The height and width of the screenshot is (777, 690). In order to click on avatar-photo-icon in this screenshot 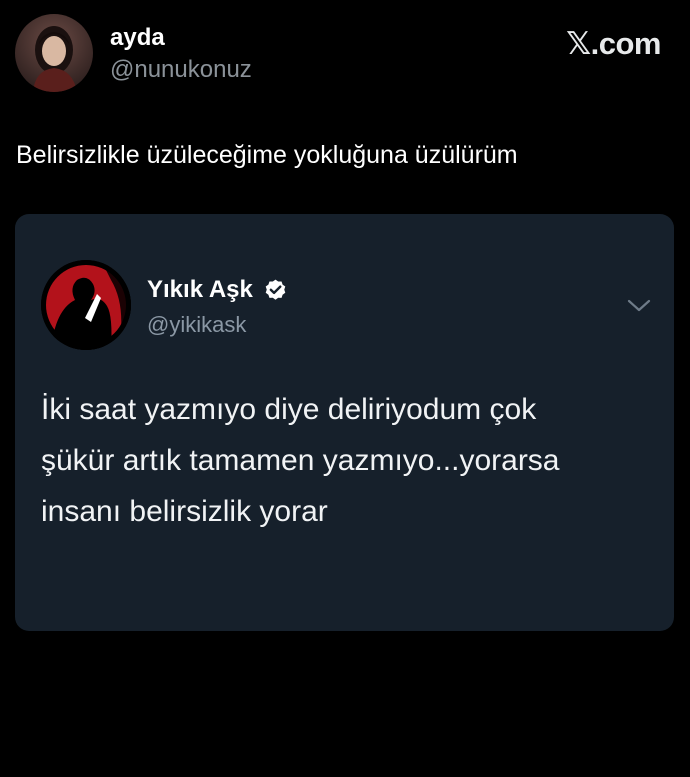, I will do `click(54, 53)`.